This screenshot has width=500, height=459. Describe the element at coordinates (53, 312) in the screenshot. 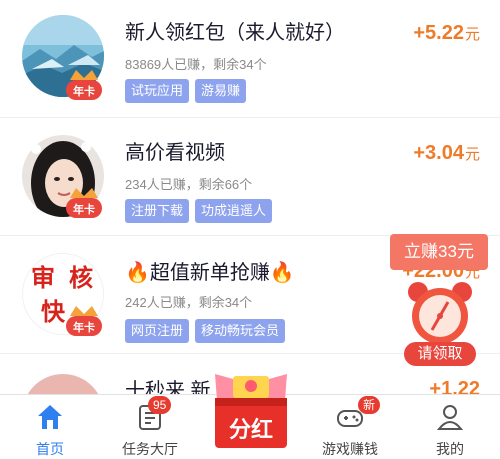

I see `avatar-char: 快` at that location.